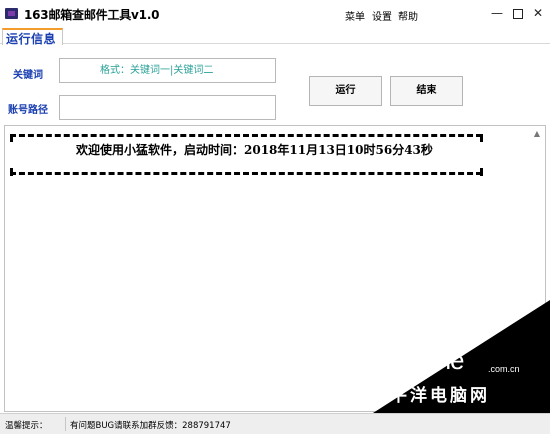  I want to click on log-border-top, so click(246, 135).